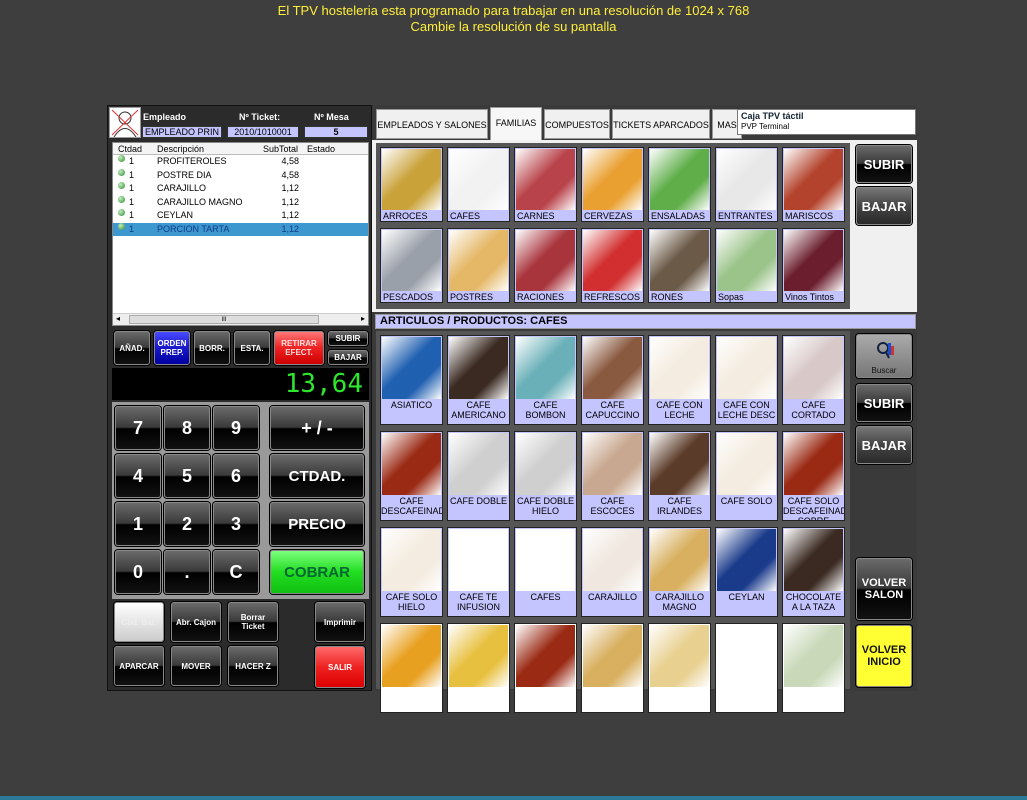 Image resolution: width=1027 pixels, height=800 pixels. Describe the element at coordinates (545, 476) in the screenshot. I see `article-tile: CAFE DOBLE HIELO` at that location.